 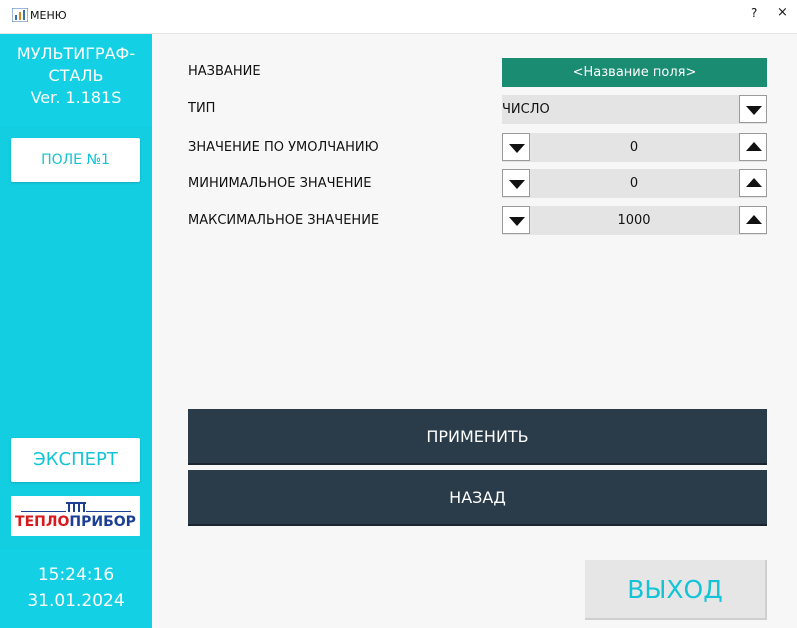 I want to click on logo-wordmark: ТЕПЛОПРИБОР, so click(x=75, y=522).